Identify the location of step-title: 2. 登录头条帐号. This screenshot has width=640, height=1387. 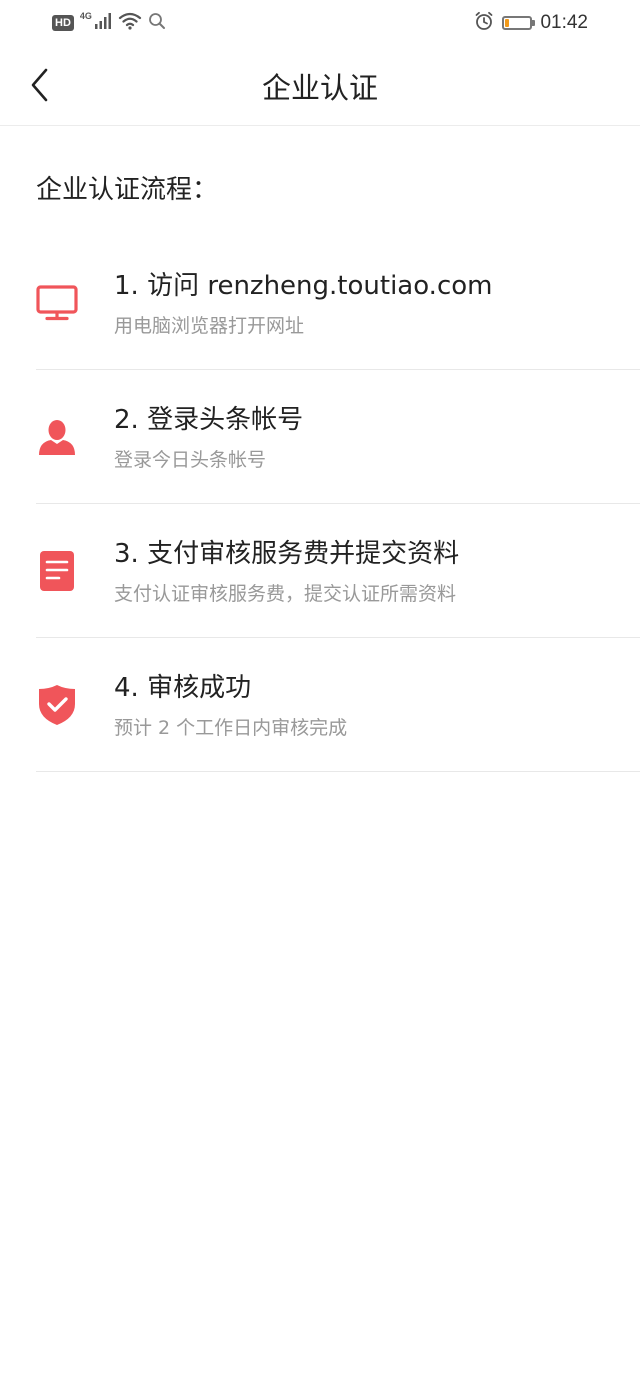
(209, 420).